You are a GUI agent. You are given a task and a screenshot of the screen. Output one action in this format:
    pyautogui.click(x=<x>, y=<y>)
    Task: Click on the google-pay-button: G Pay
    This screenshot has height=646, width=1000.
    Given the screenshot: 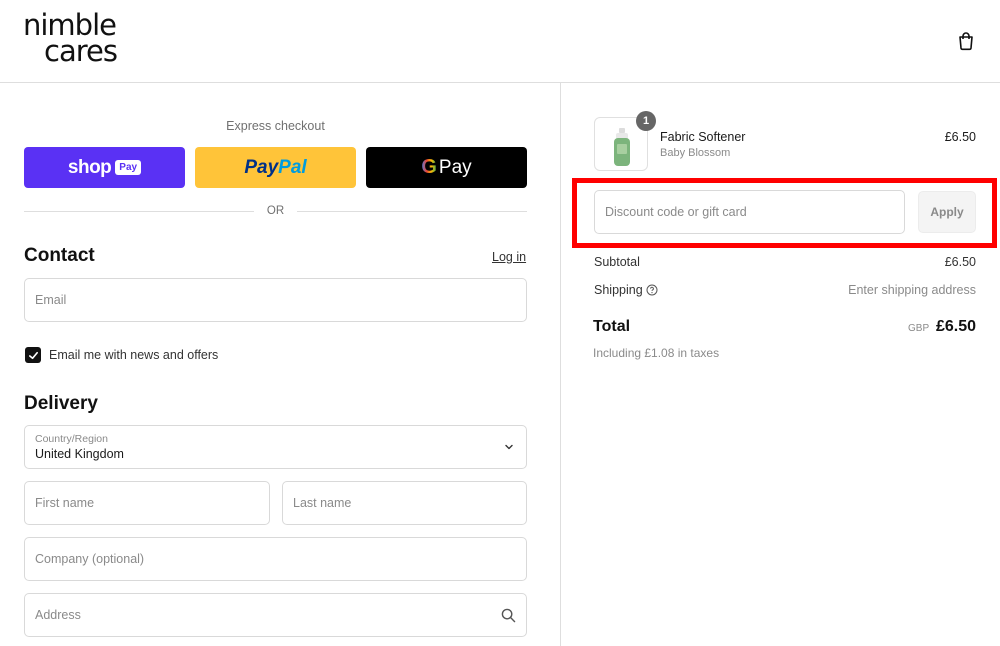 What is the action you would take?
    pyautogui.click(x=446, y=167)
    